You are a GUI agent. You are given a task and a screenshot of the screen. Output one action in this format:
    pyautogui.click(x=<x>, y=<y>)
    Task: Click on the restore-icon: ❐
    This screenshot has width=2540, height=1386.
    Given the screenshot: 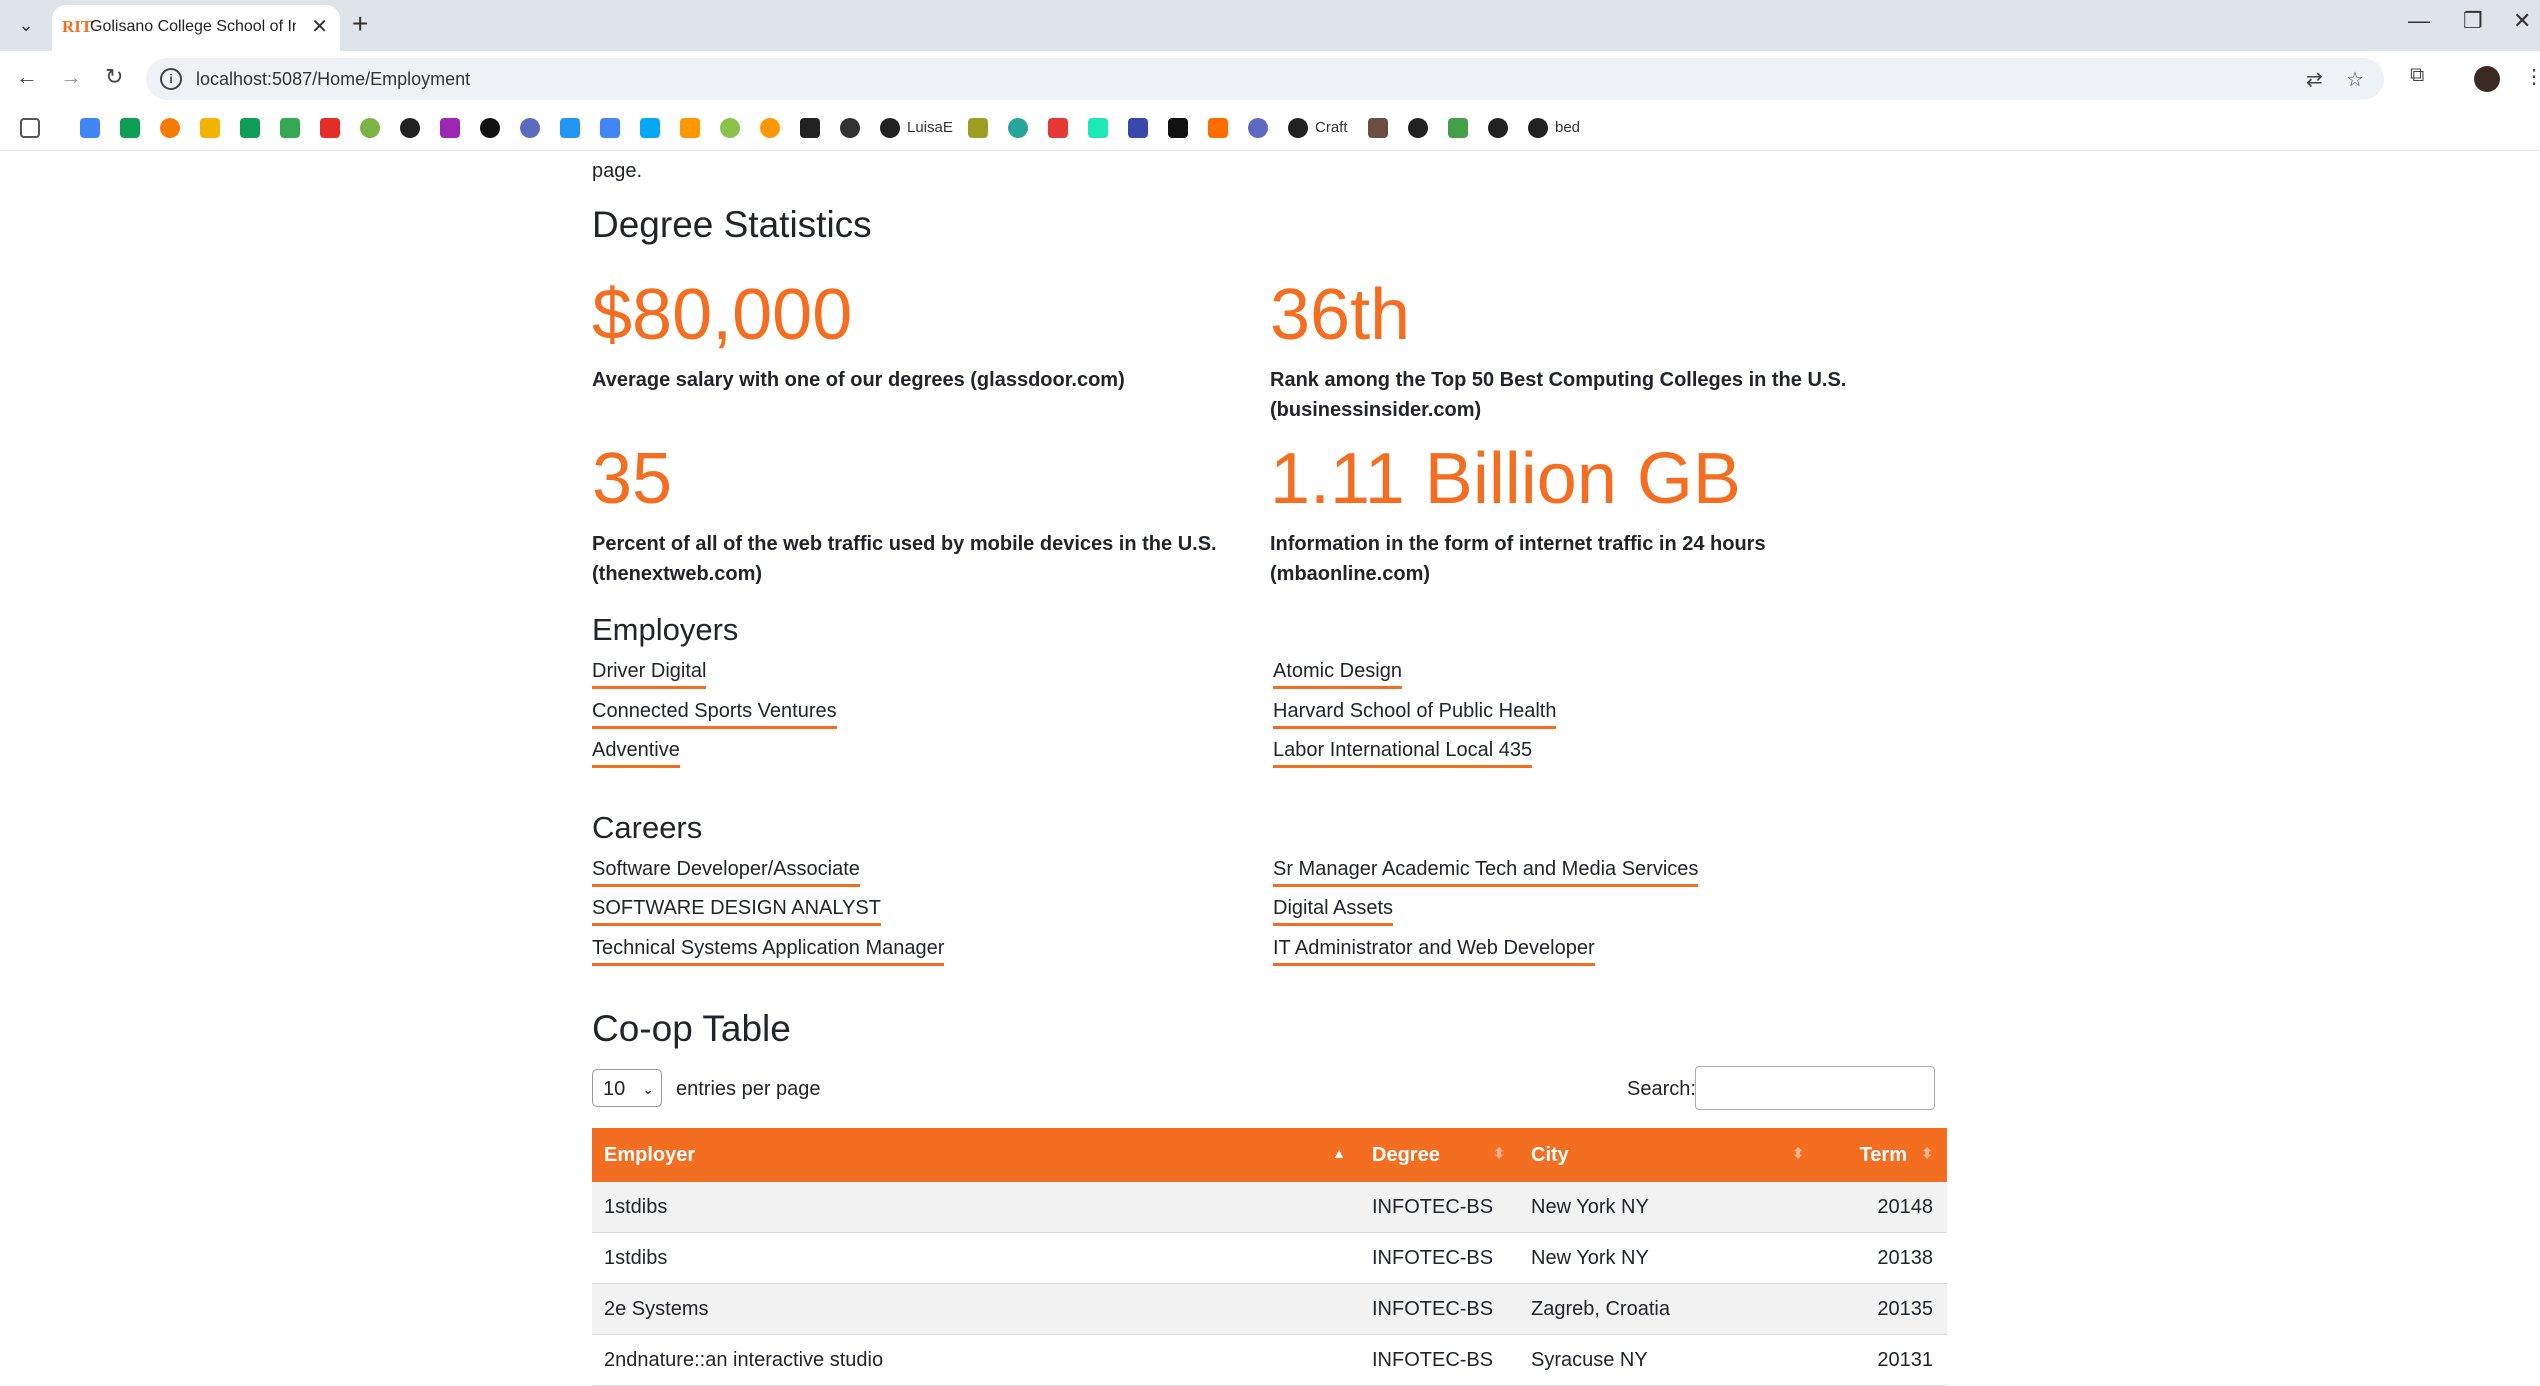 What is the action you would take?
    pyautogui.click(x=2473, y=21)
    